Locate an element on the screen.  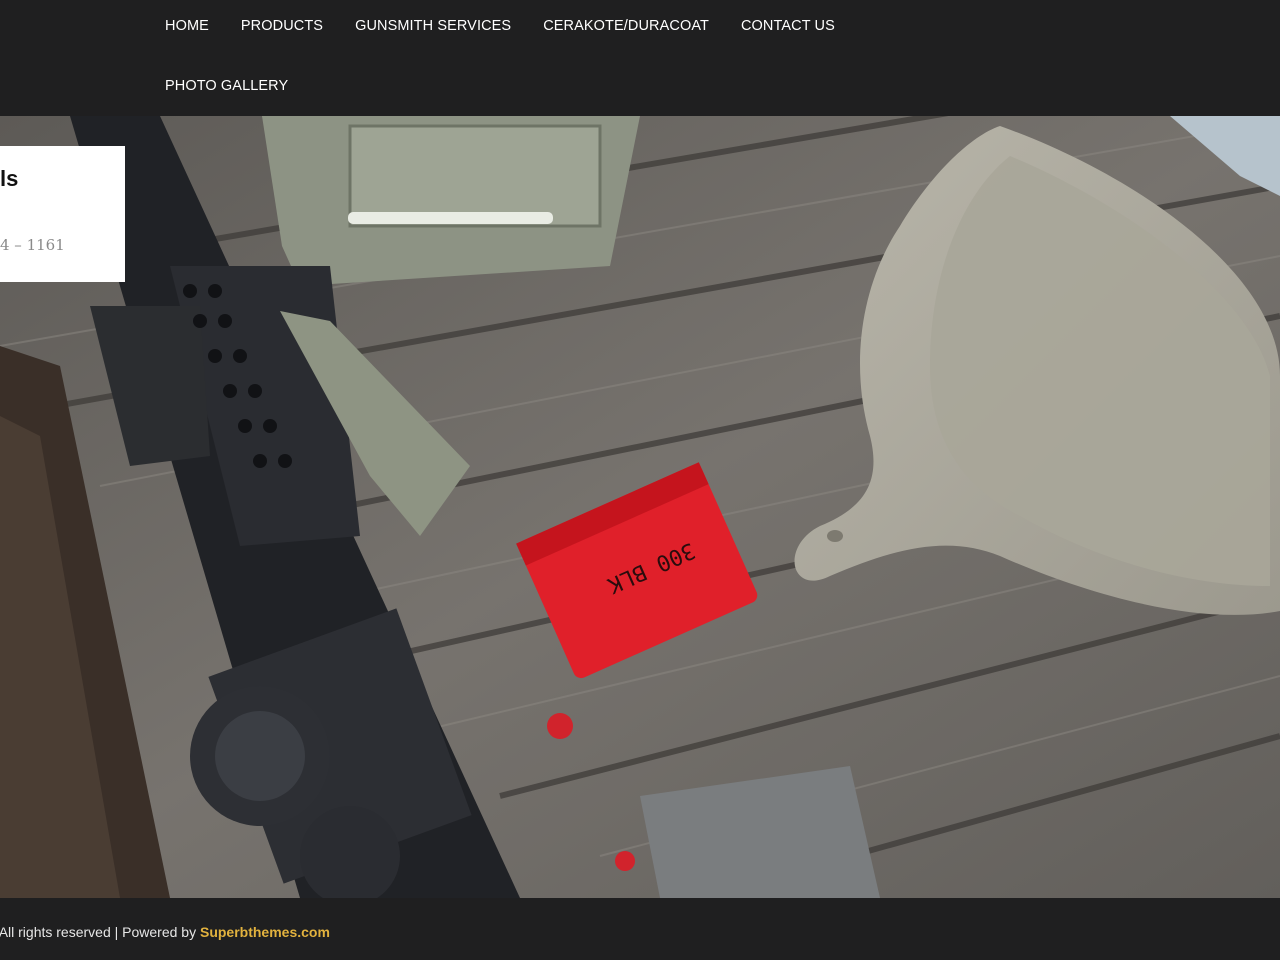
footer-powered-link: Superbthemes.com is located at coordinates (265, 932).